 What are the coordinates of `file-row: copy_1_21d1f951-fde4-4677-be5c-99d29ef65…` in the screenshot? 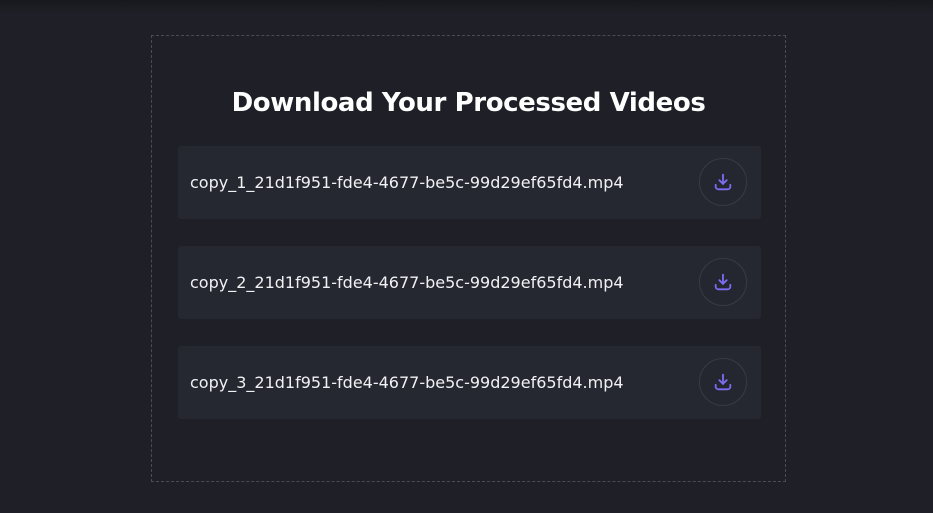 It's located at (469, 182).